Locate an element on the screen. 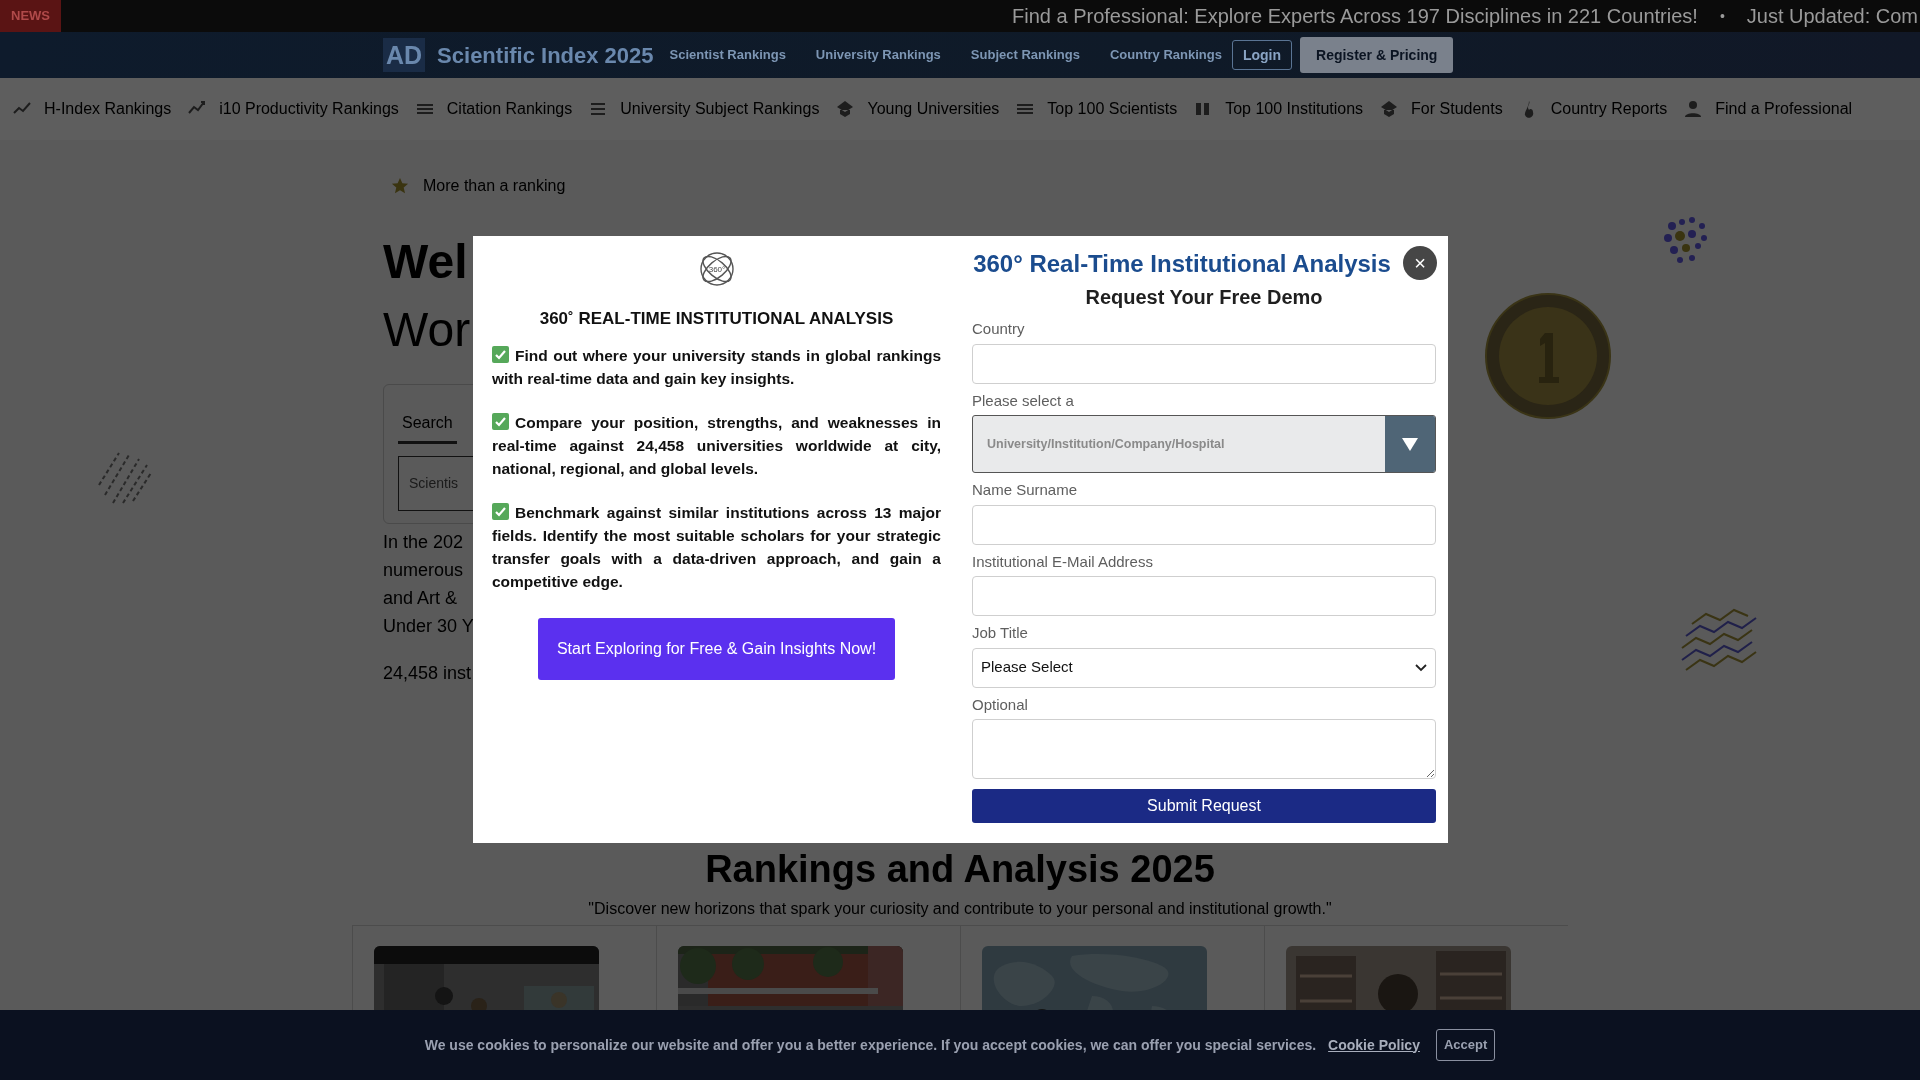 Image resolution: width=1920 pixels, height=1080 pixels. news-label: NEWS is located at coordinates (30, 16).